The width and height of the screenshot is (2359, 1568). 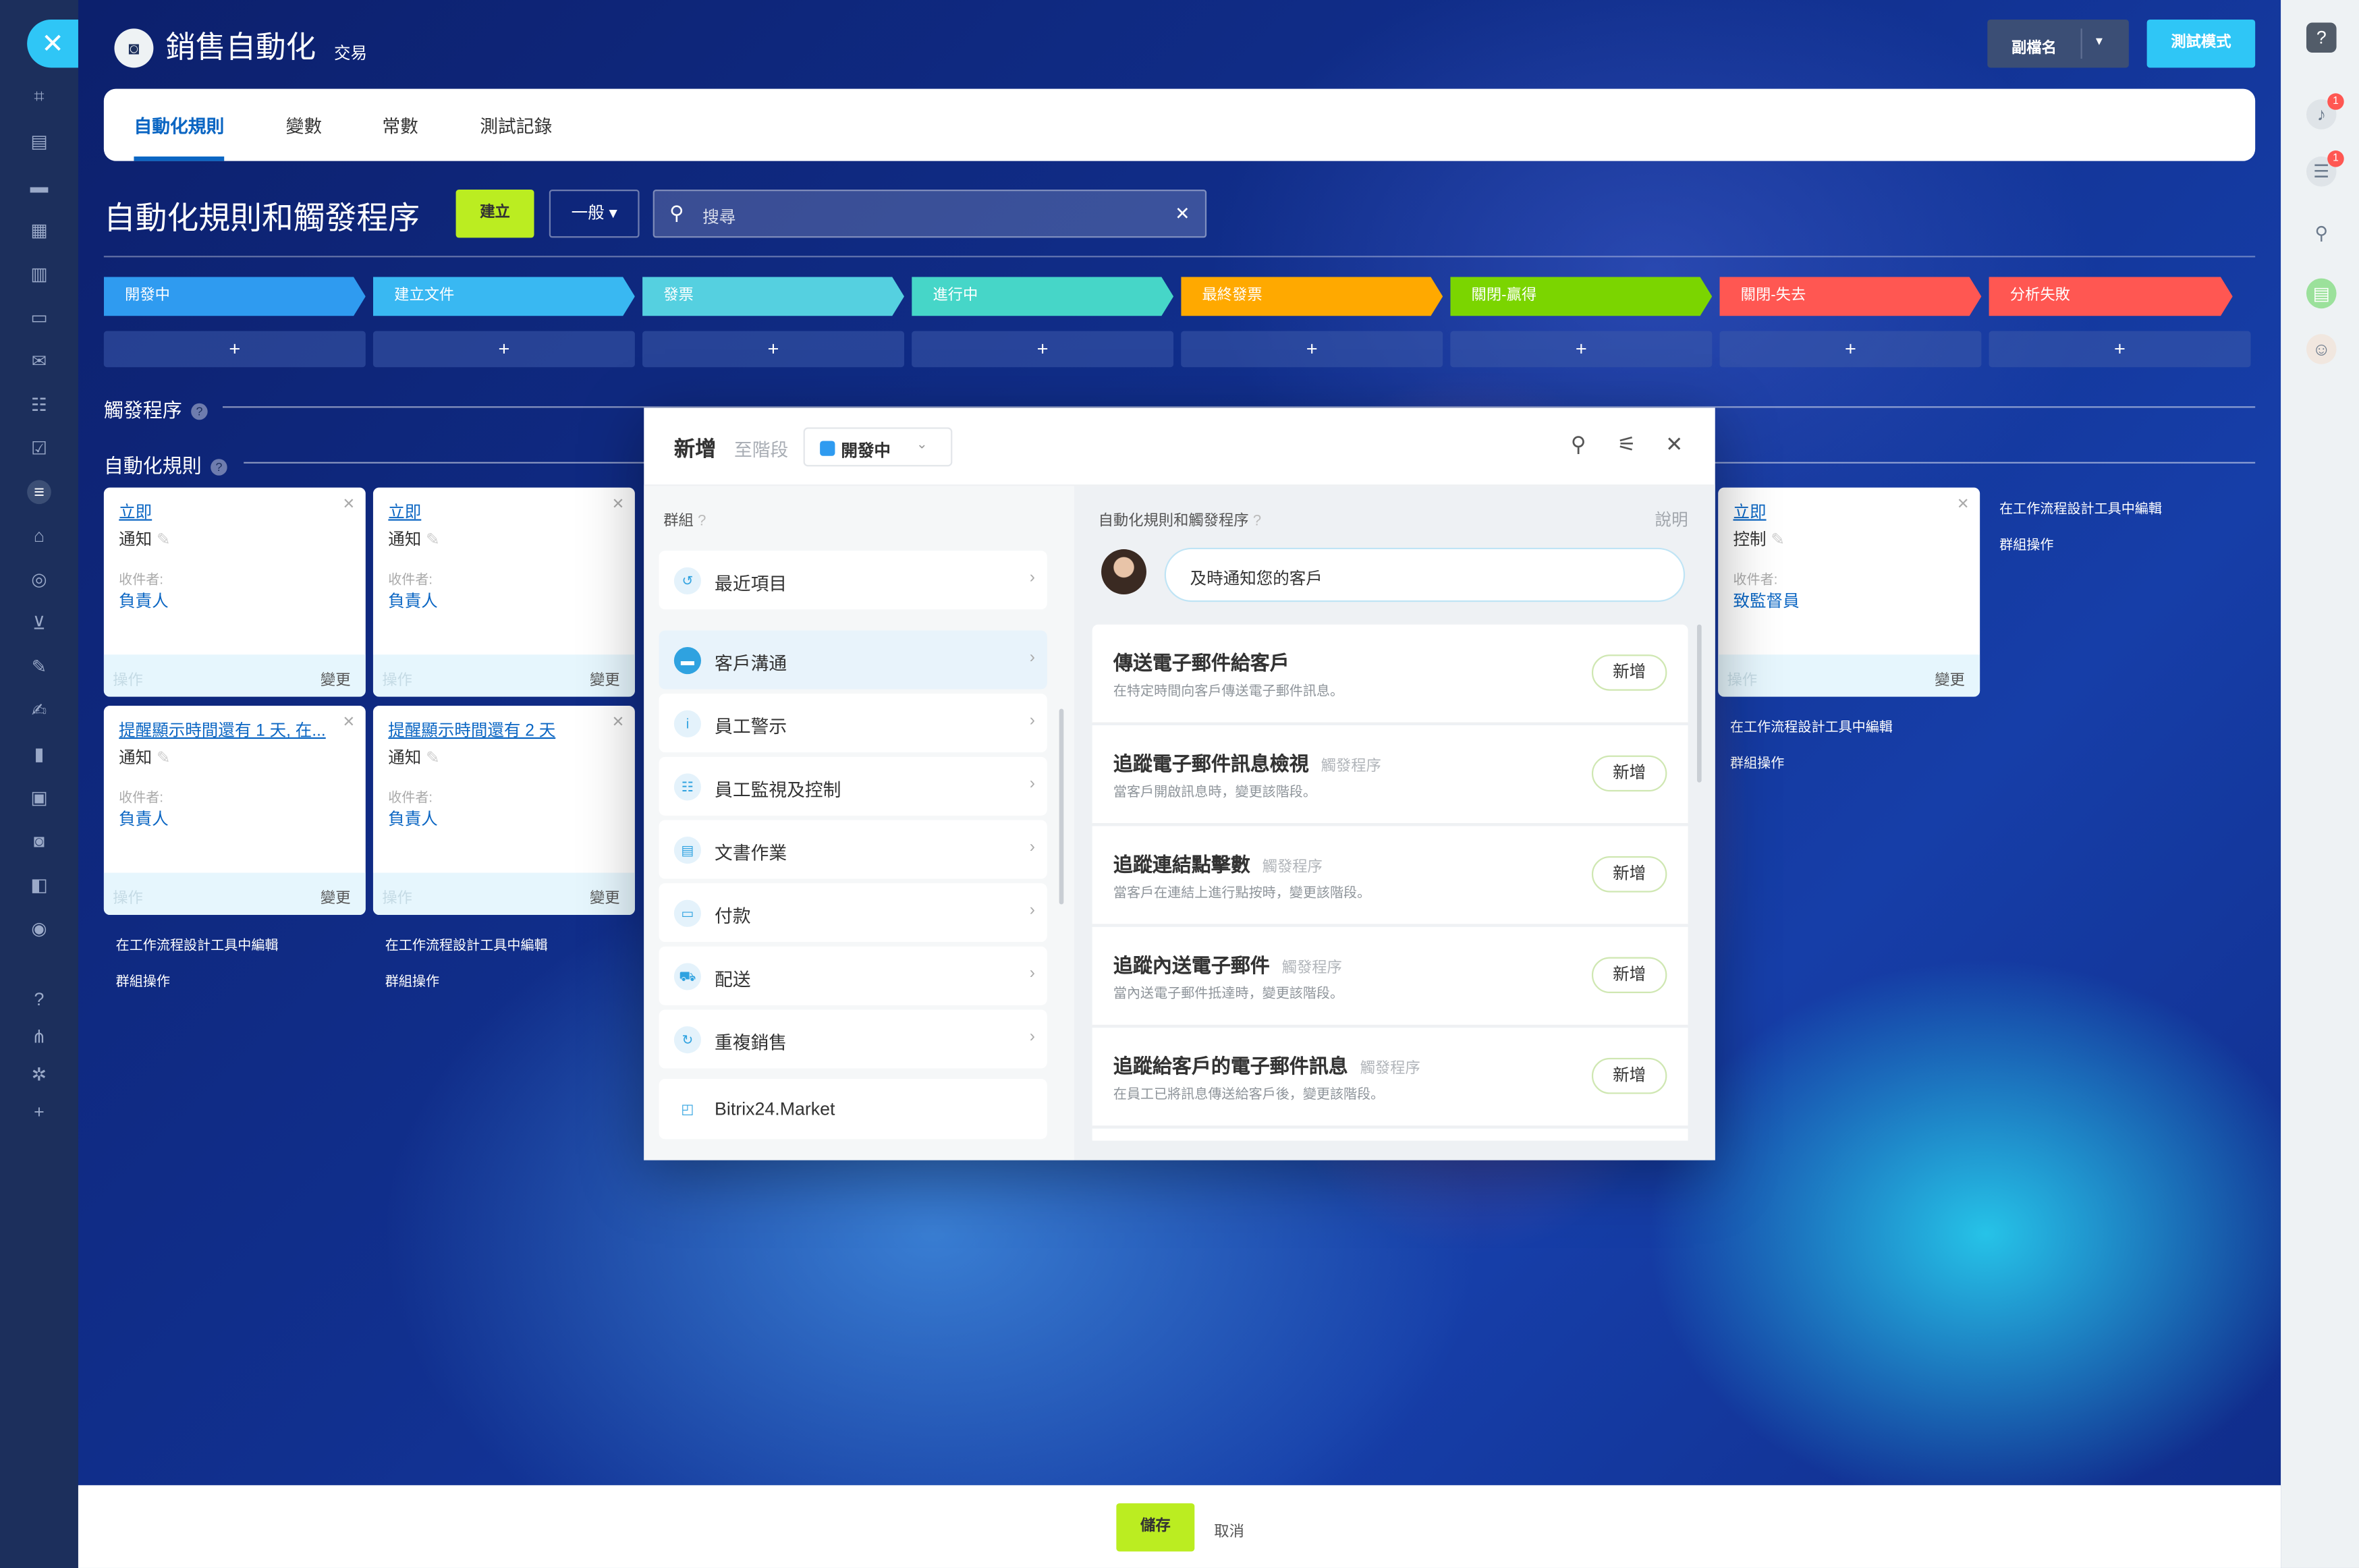 I want to click on rule-template-item: 傳送電子郵件給客戶 在特定時間向客戶傳送電子郵件訊息。 新增, so click(x=1390, y=674).